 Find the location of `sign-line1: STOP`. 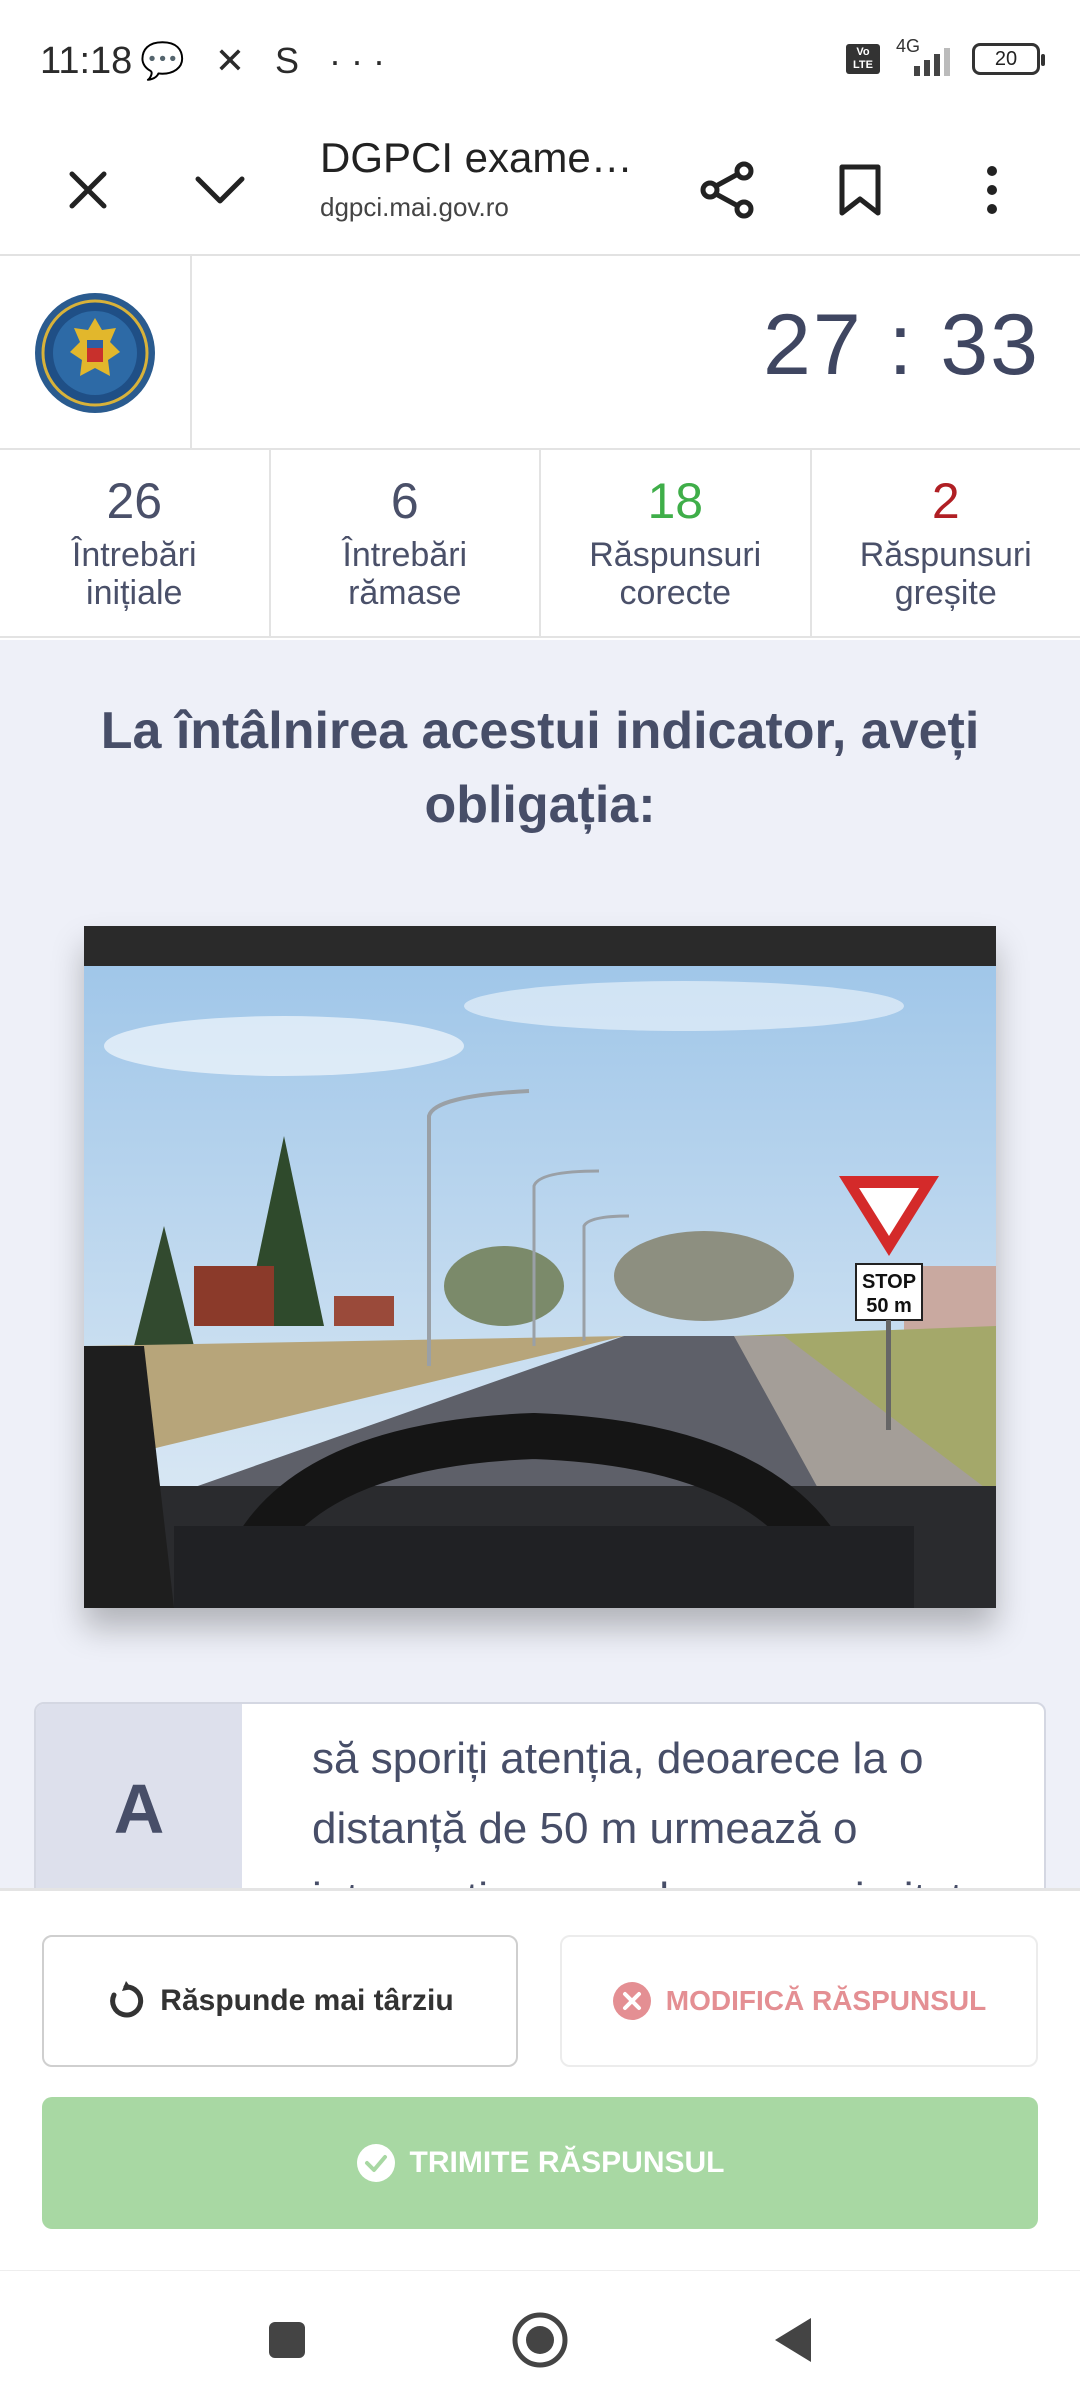

sign-line1: STOP is located at coordinates (889, 1282).